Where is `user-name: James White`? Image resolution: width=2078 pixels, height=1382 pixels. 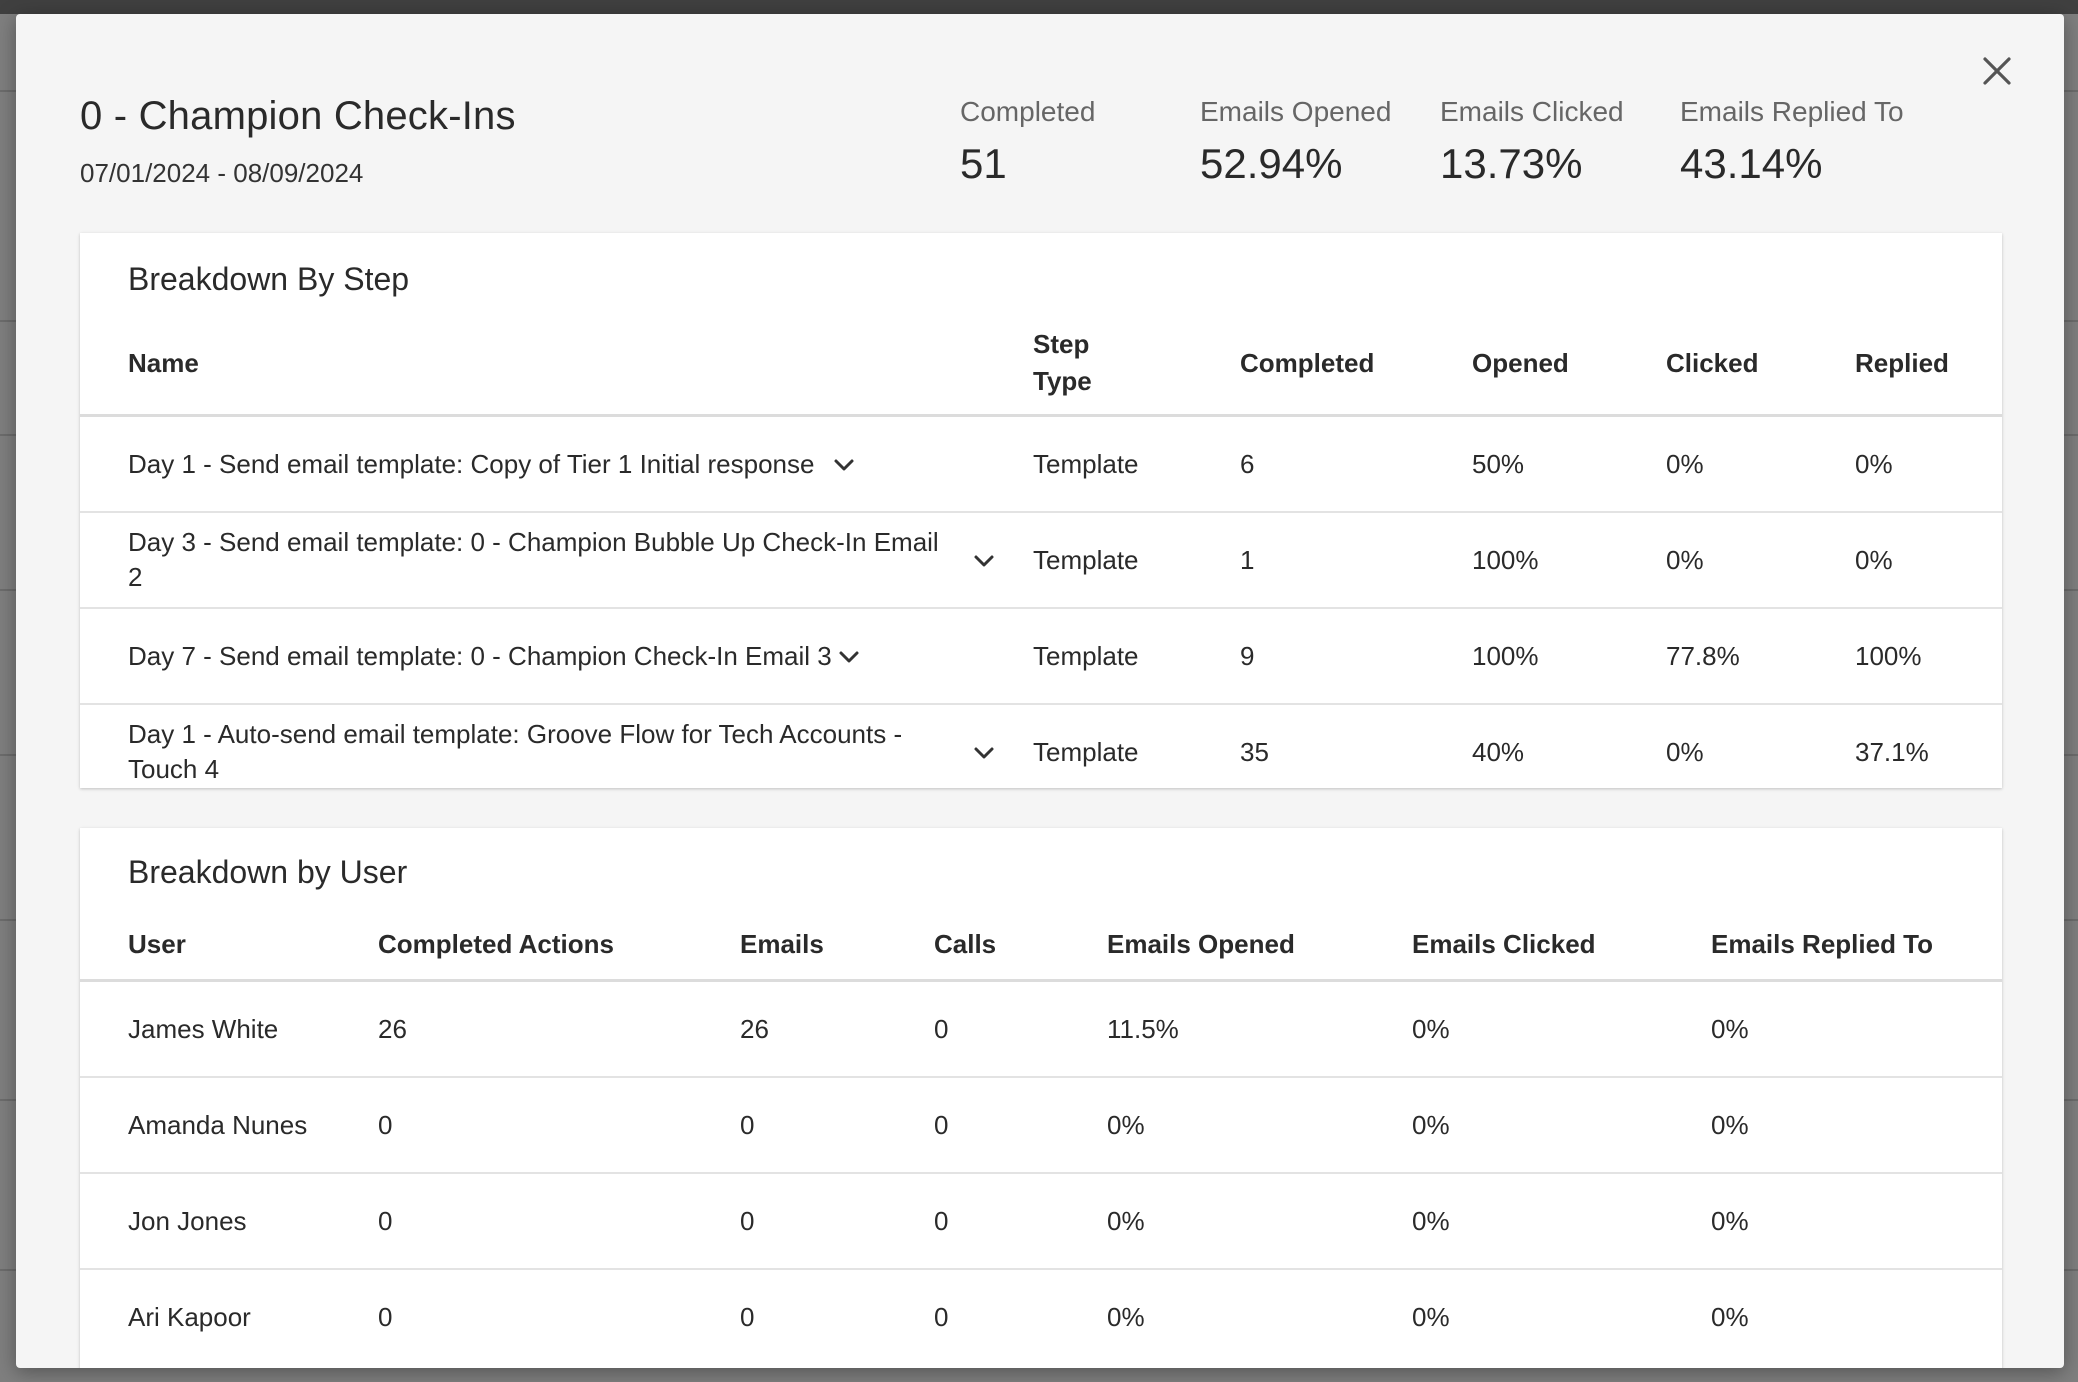 user-name: James White is located at coordinates (203, 1029).